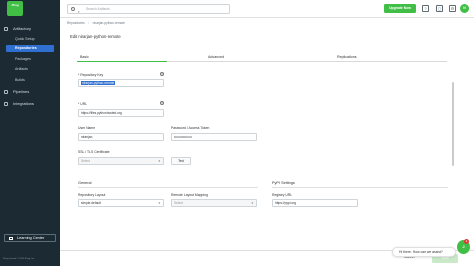 Image resolution: width=474 pixels, height=266 pixels. I want to click on pipelines-icon, so click(6, 92).